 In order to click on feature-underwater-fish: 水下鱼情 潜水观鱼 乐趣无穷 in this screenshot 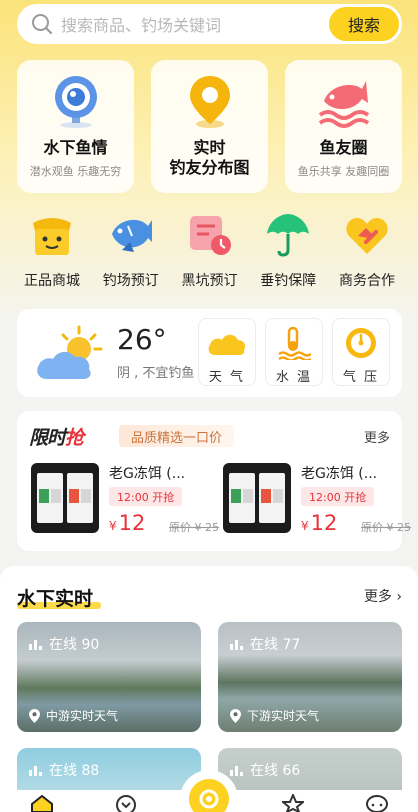, I will do `click(75, 126)`.